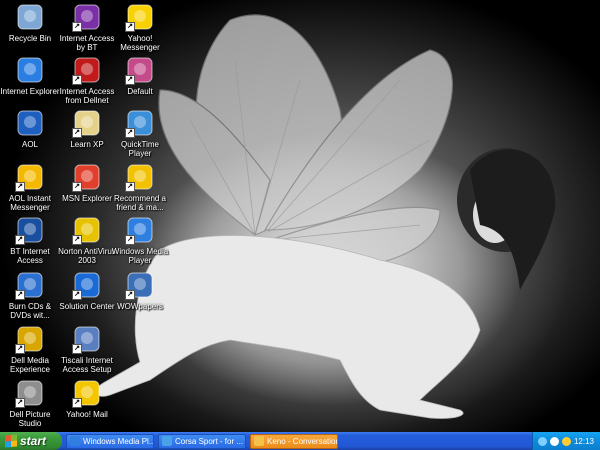 Image resolution: width=600 pixels, height=450 pixels. I want to click on desktop-icon-dell-media: ↗ Dell Media Experience, so click(30, 350).